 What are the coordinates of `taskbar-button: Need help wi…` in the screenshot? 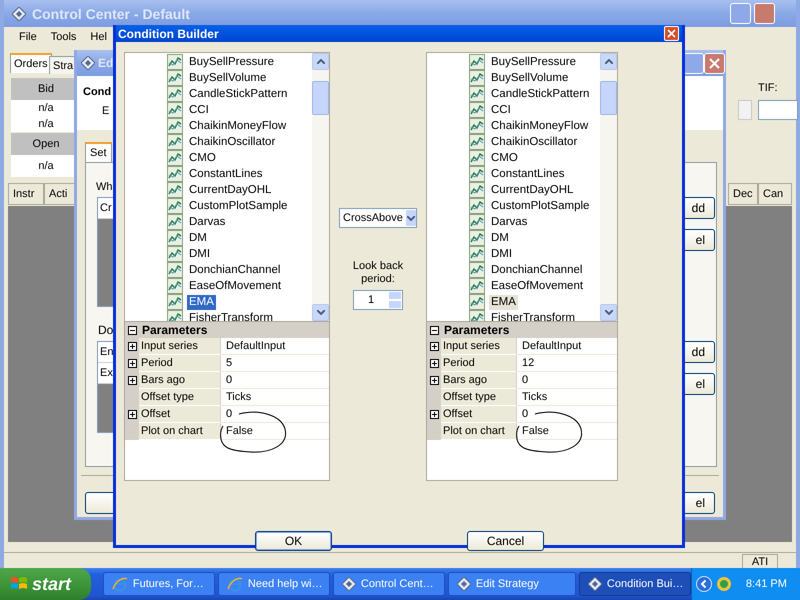 It's located at (274, 584).